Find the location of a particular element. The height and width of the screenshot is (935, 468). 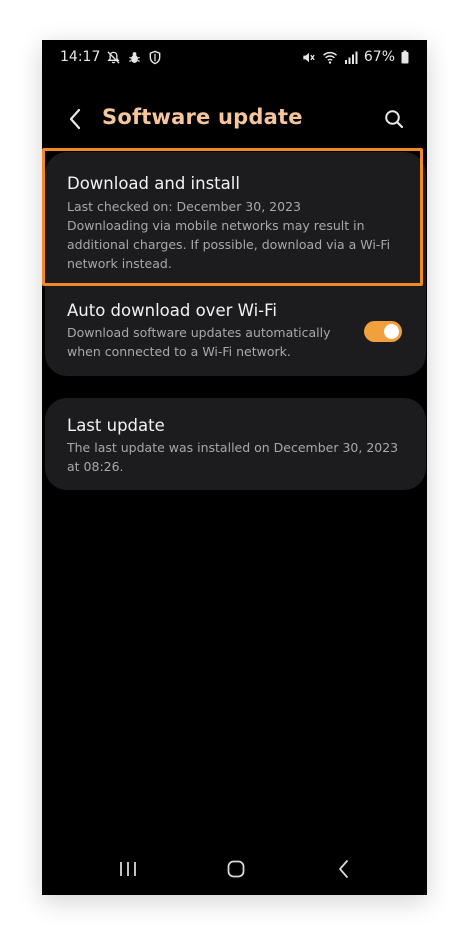

app-header: Software update is located at coordinates (234, 121).